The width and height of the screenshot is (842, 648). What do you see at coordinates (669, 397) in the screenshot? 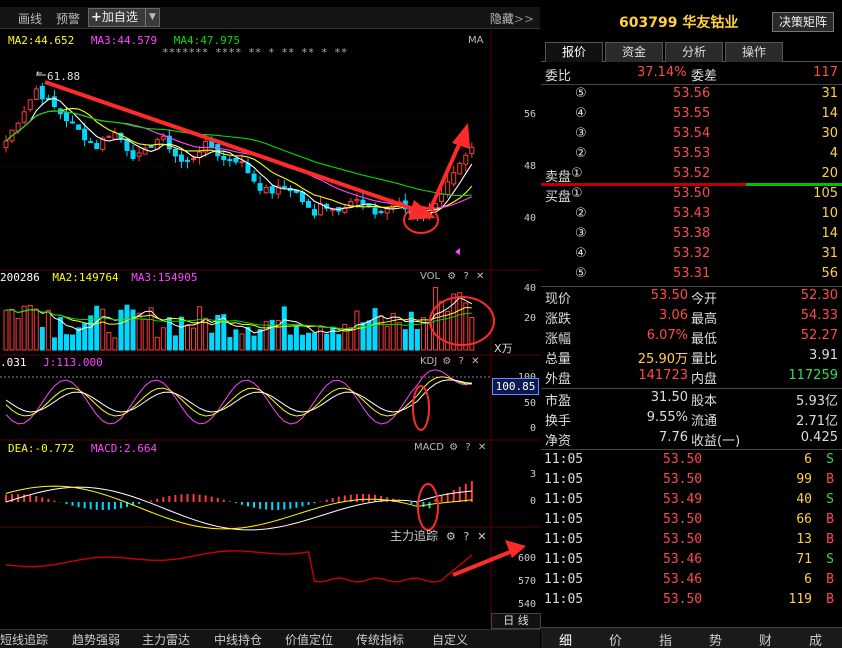
I see `quote-value: 31.50` at bounding box center [669, 397].